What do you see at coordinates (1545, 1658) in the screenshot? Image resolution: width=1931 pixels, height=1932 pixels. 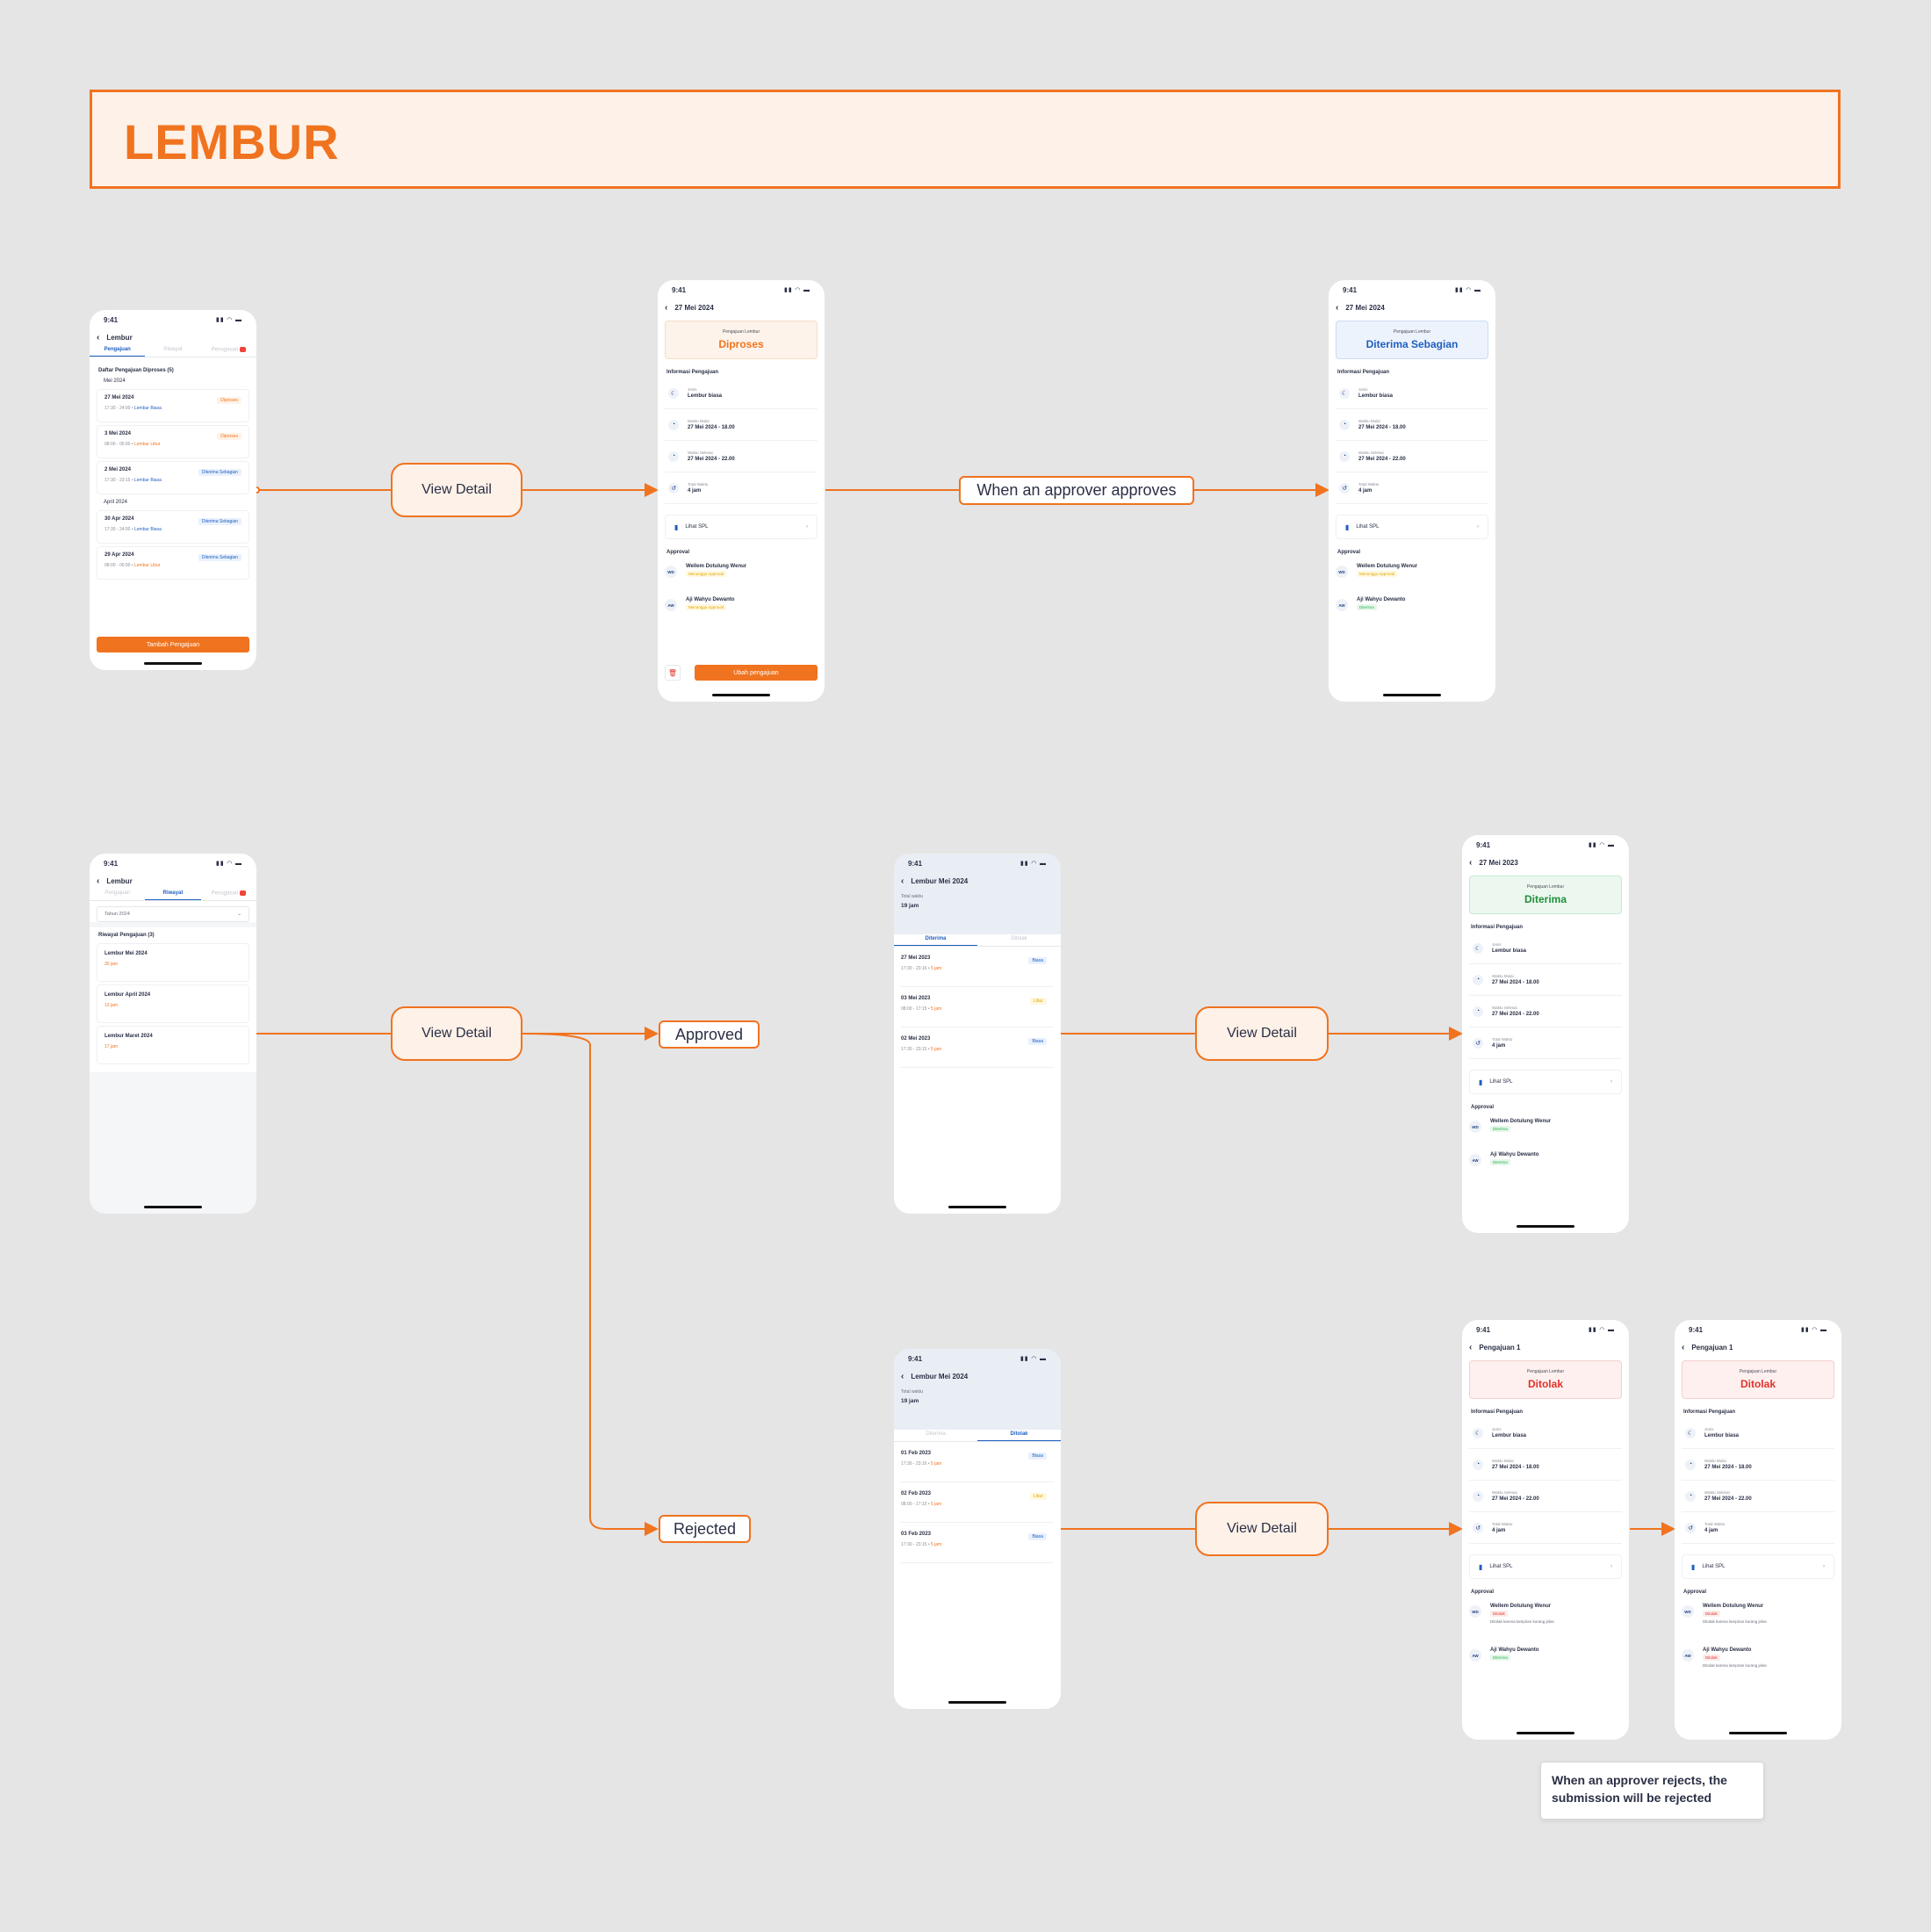 I see `approver-row: AW Aji Wahyu Dewanto Diterima` at bounding box center [1545, 1658].